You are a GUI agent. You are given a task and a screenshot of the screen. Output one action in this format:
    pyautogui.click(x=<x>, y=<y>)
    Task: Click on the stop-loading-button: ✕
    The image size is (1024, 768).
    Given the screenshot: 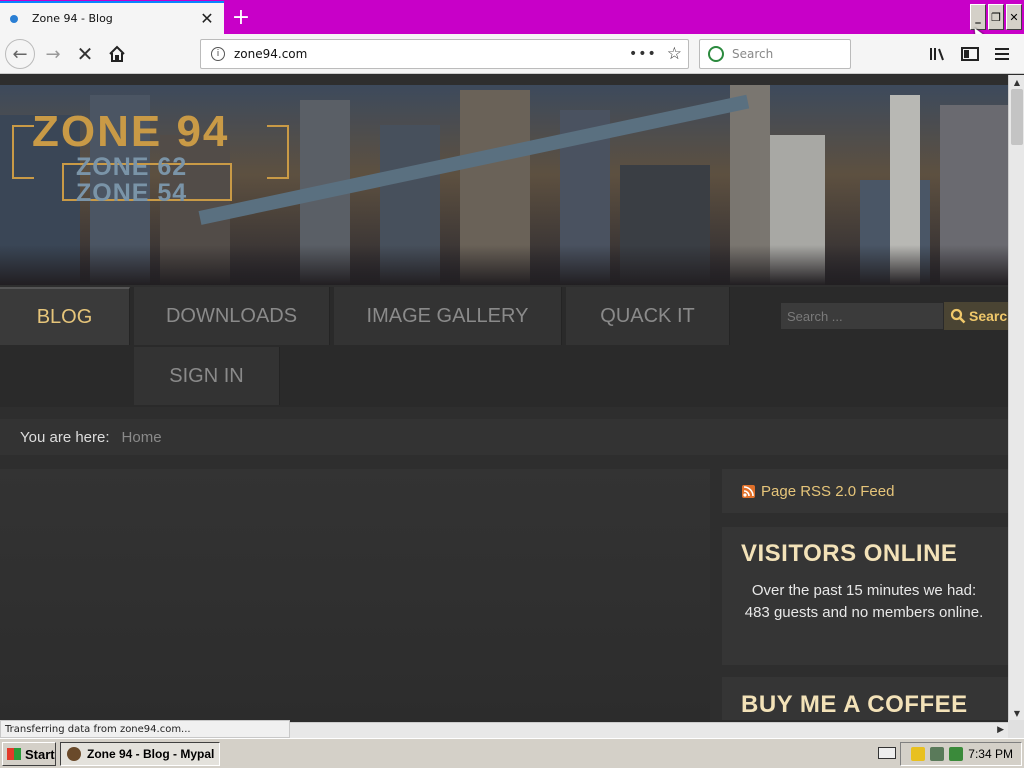 What is the action you would take?
    pyautogui.click(x=85, y=54)
    